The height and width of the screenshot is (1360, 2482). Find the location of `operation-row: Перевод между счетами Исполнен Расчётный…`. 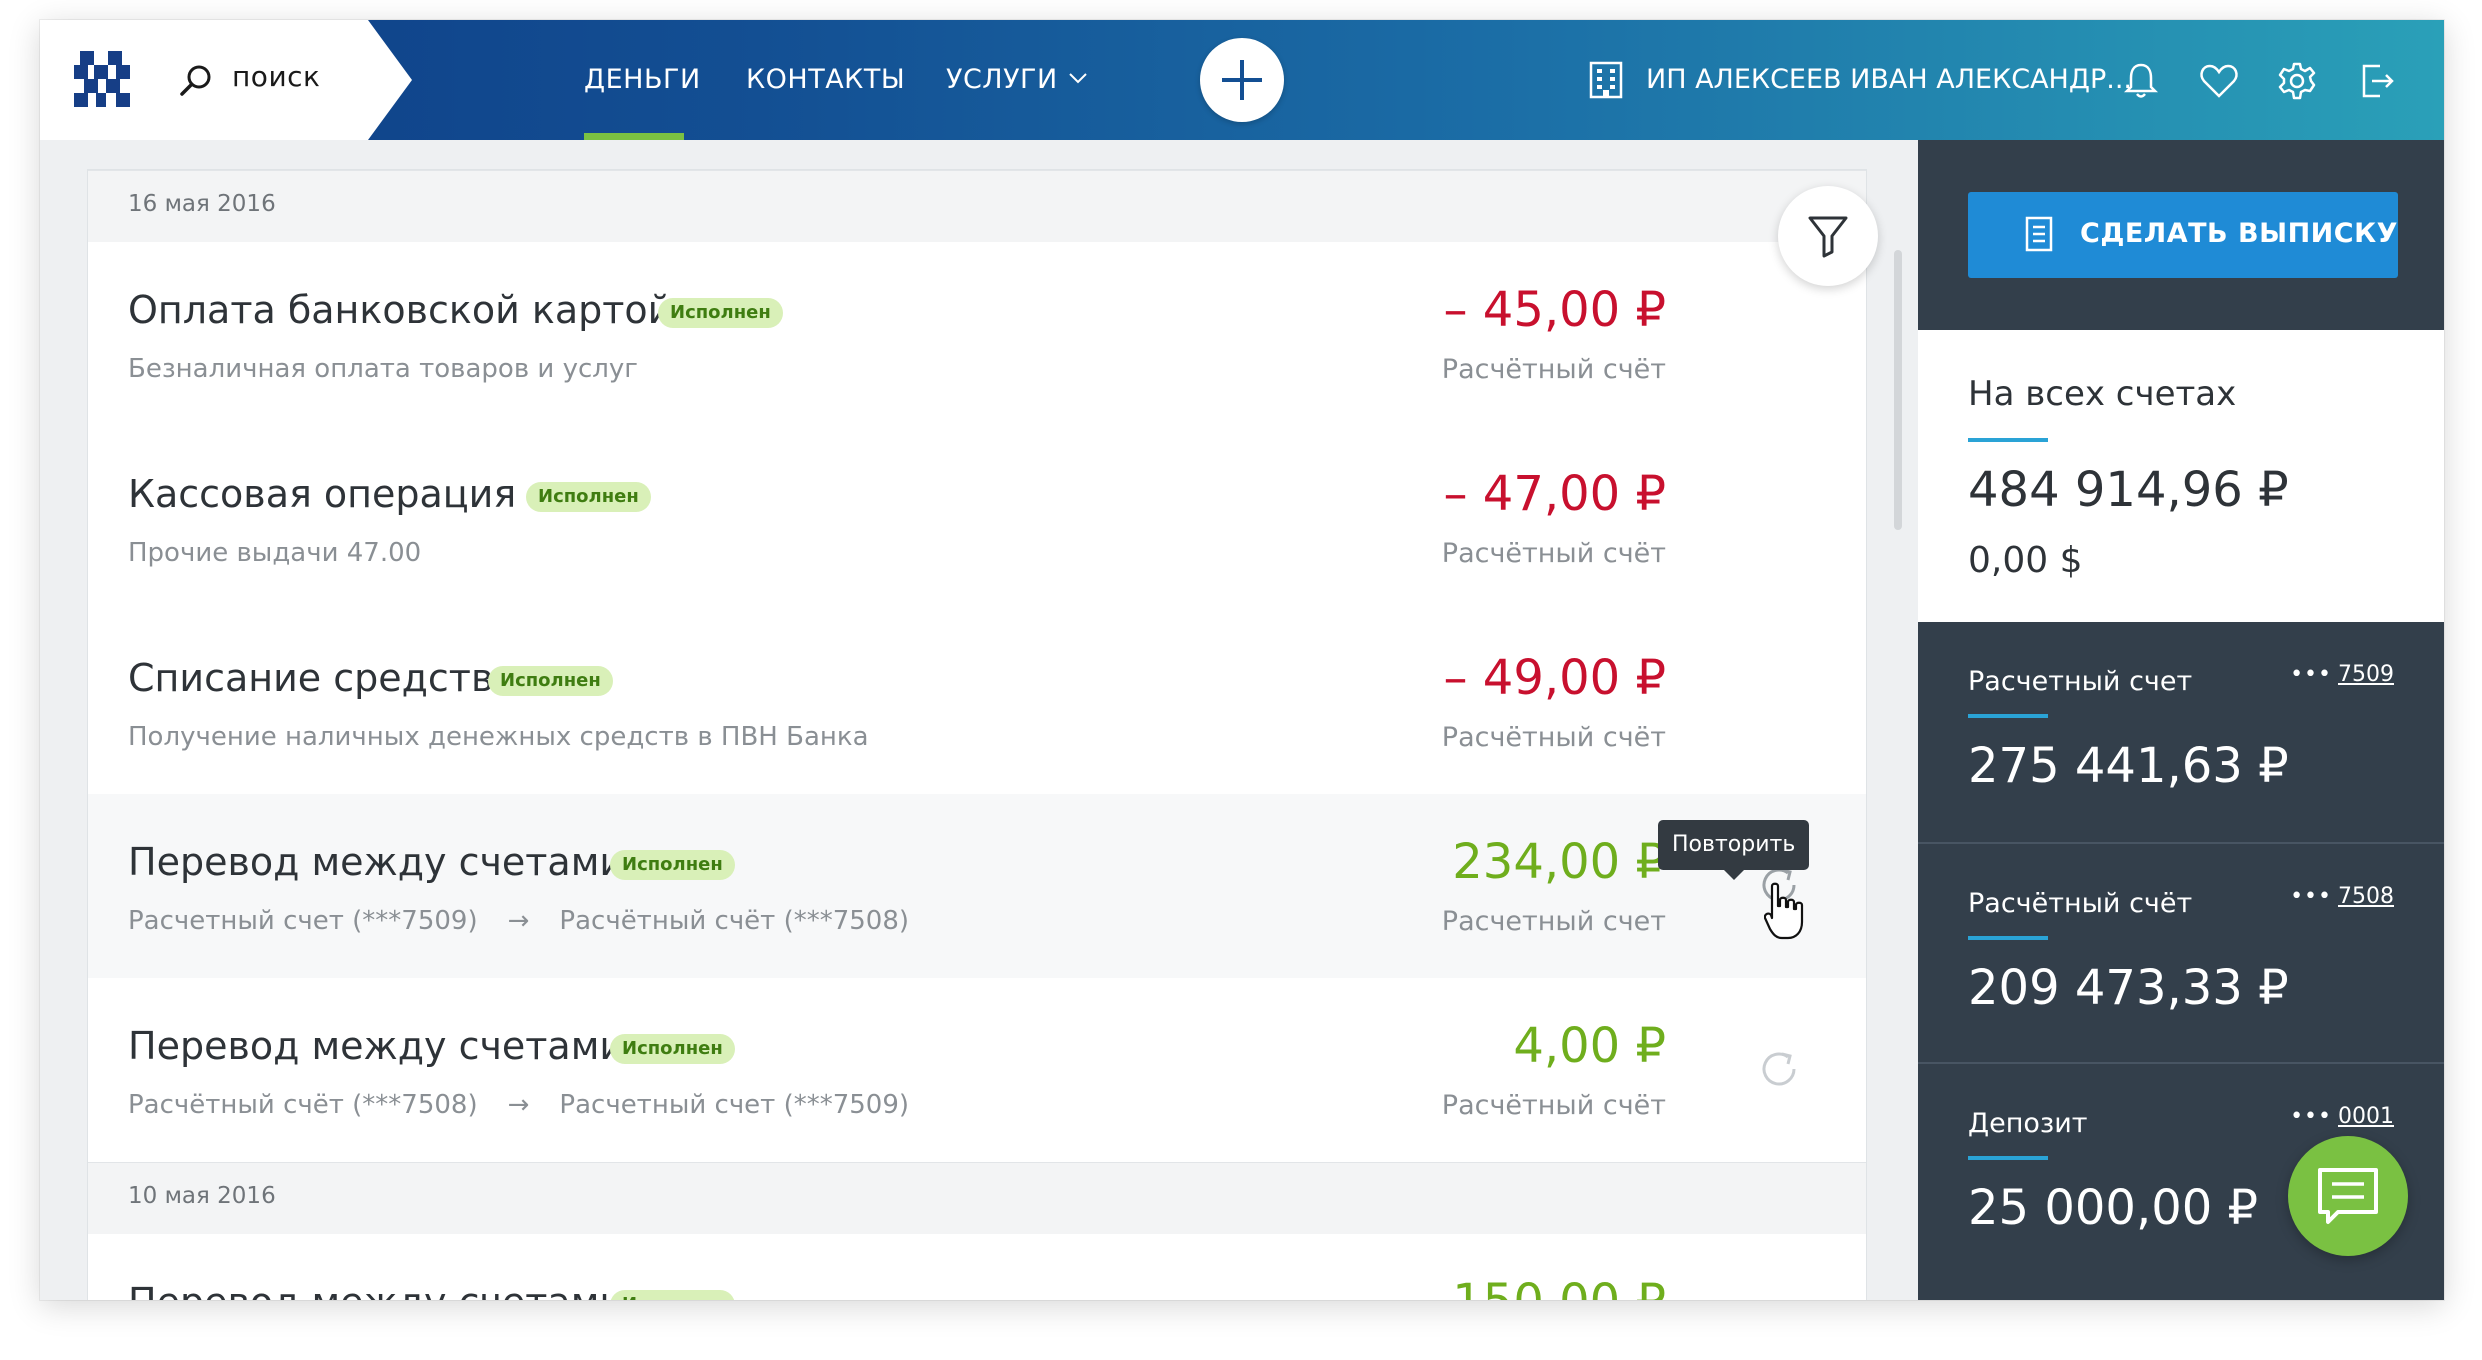

operation-row: Перевод между счетами Исполнен Расчётный… is located at coordinates (977, 1071).